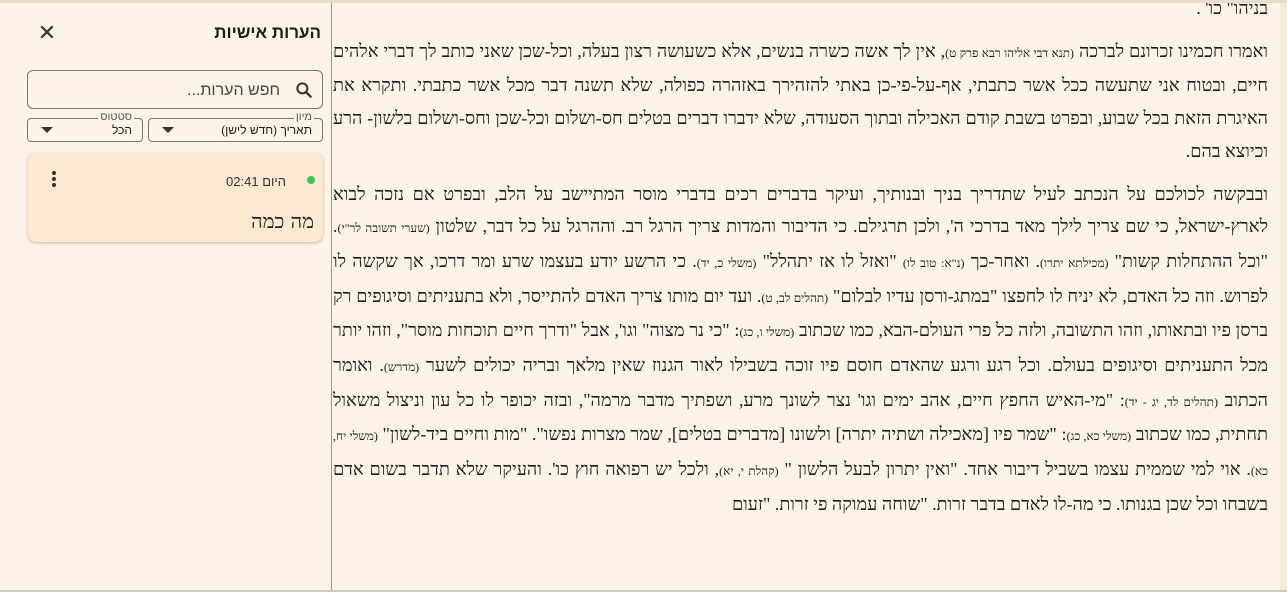 This screenshot has height=592, width=1287. What do you see at coordinates (1232, 10) in the screenshot?
I see `text-run: בניהו" כו' .` at bounding box center [1232, 10].